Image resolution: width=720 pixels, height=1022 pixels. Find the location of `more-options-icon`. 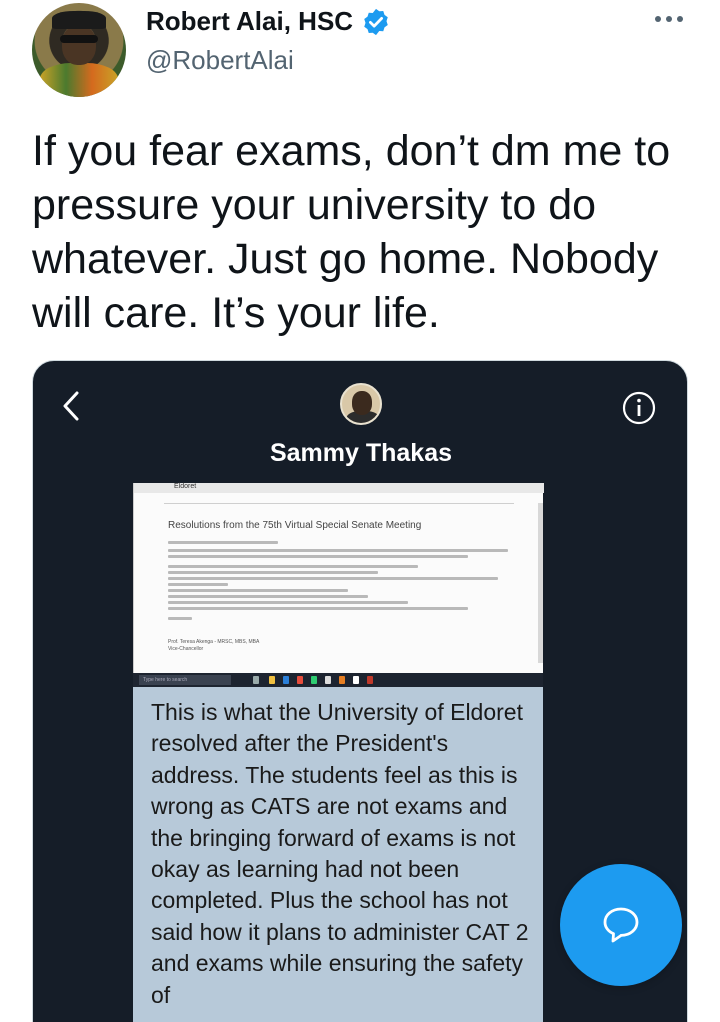

more-options-icon is located at coordinates (669, 19).